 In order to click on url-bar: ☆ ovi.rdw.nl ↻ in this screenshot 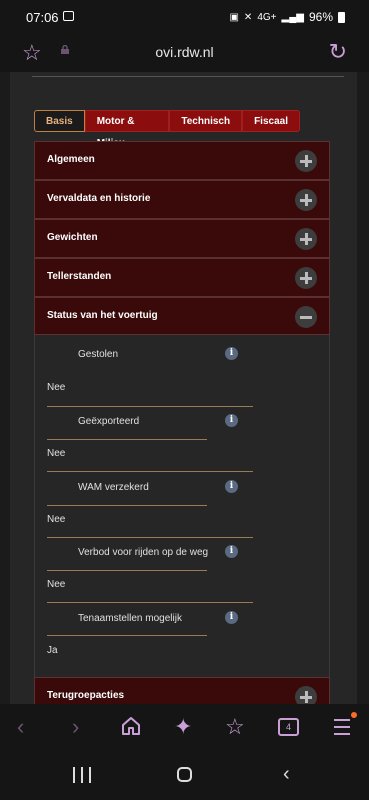, I will do `click(184, 54)`.